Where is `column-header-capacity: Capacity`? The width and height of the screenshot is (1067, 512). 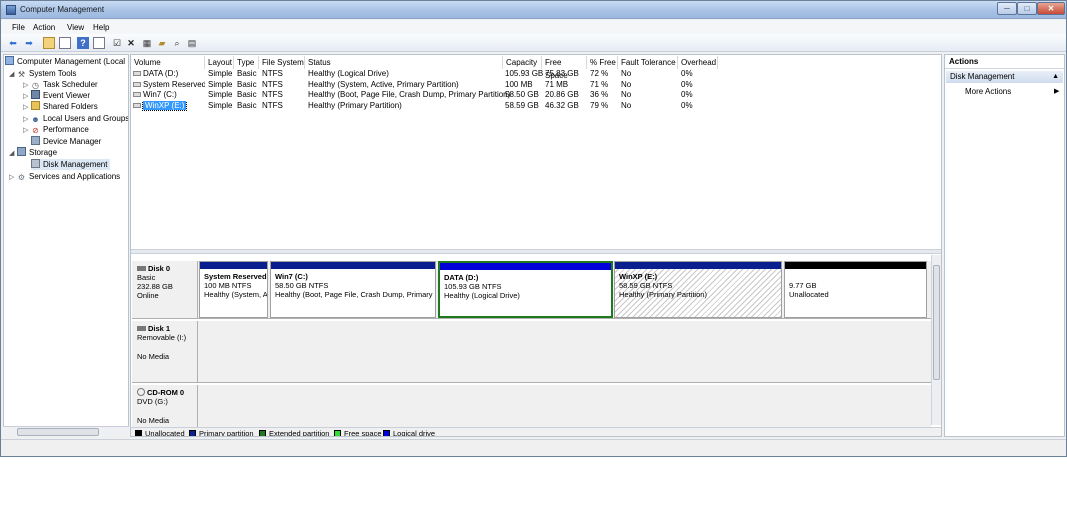 column-header-capacity: Capacity is located at coordinates (522, 62).